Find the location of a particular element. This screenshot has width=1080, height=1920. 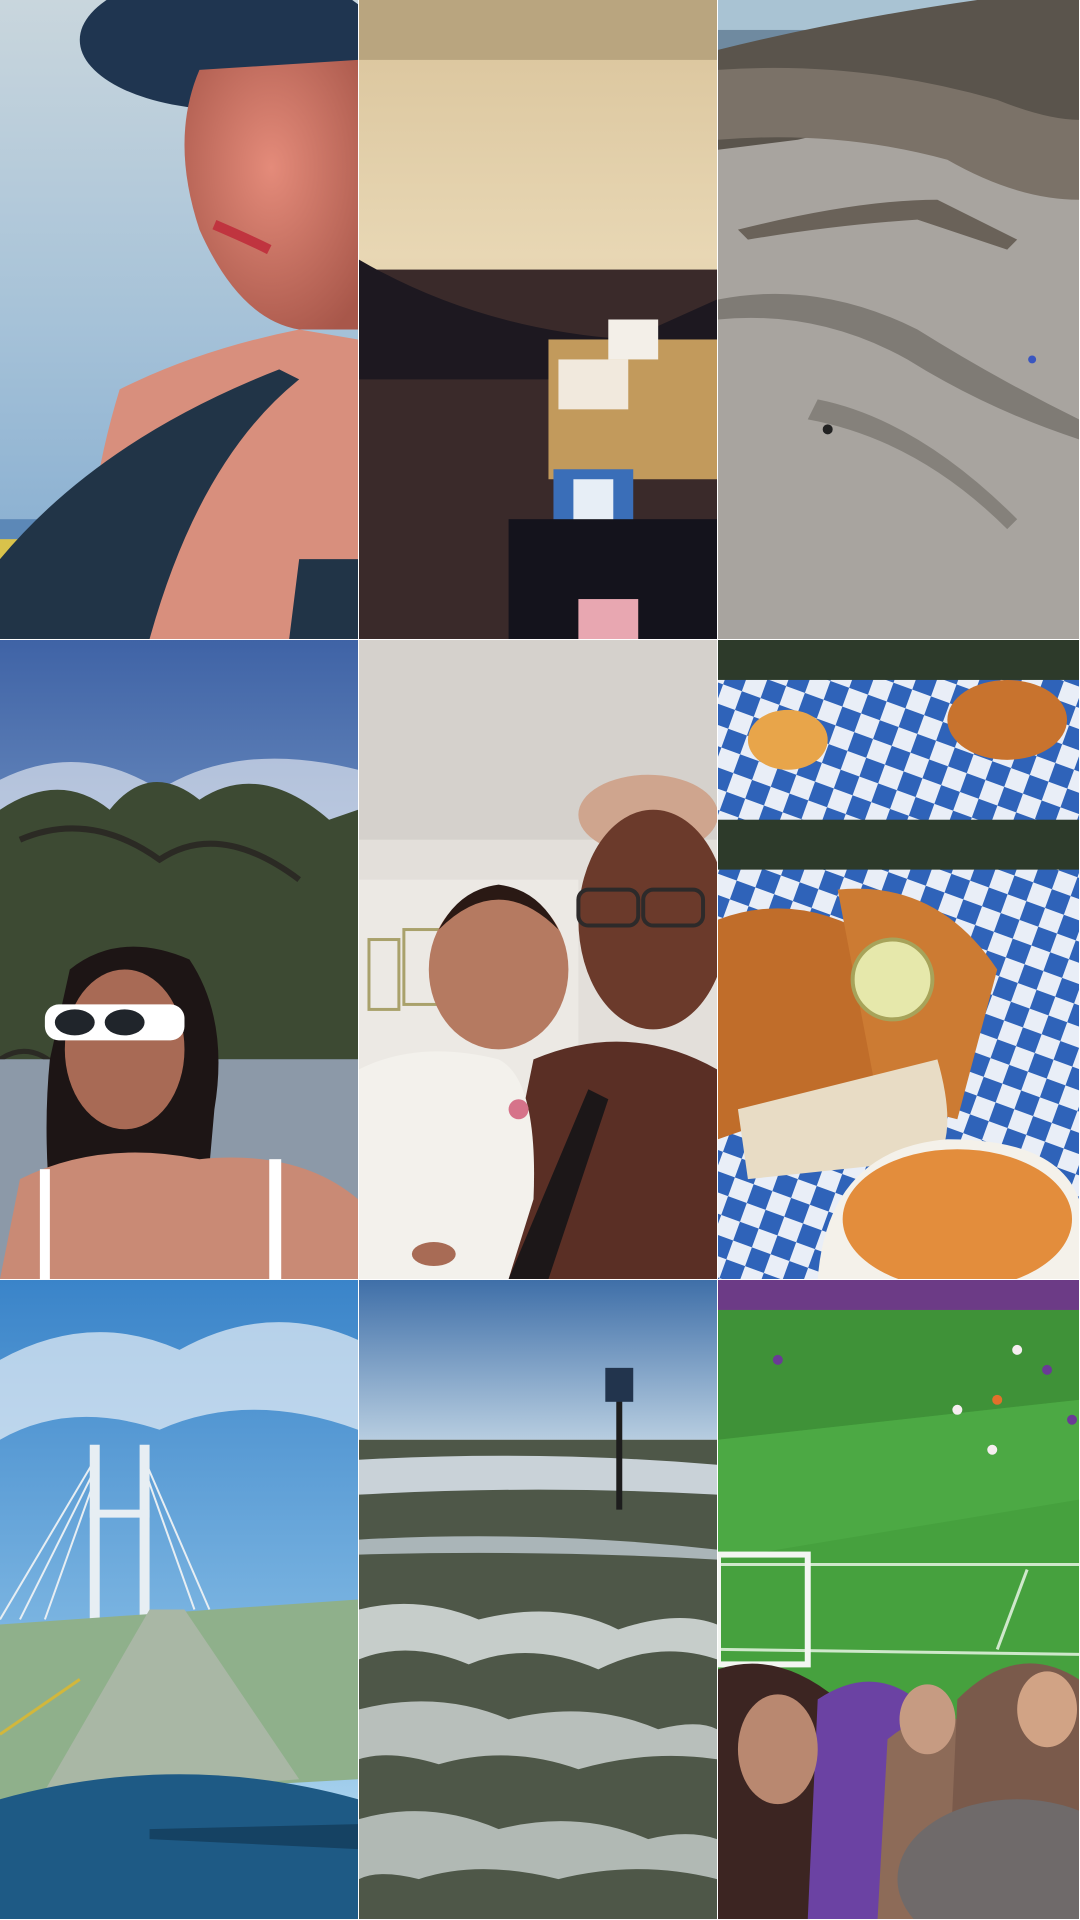

fried-chicken-image is located at coordinates (898, 959).